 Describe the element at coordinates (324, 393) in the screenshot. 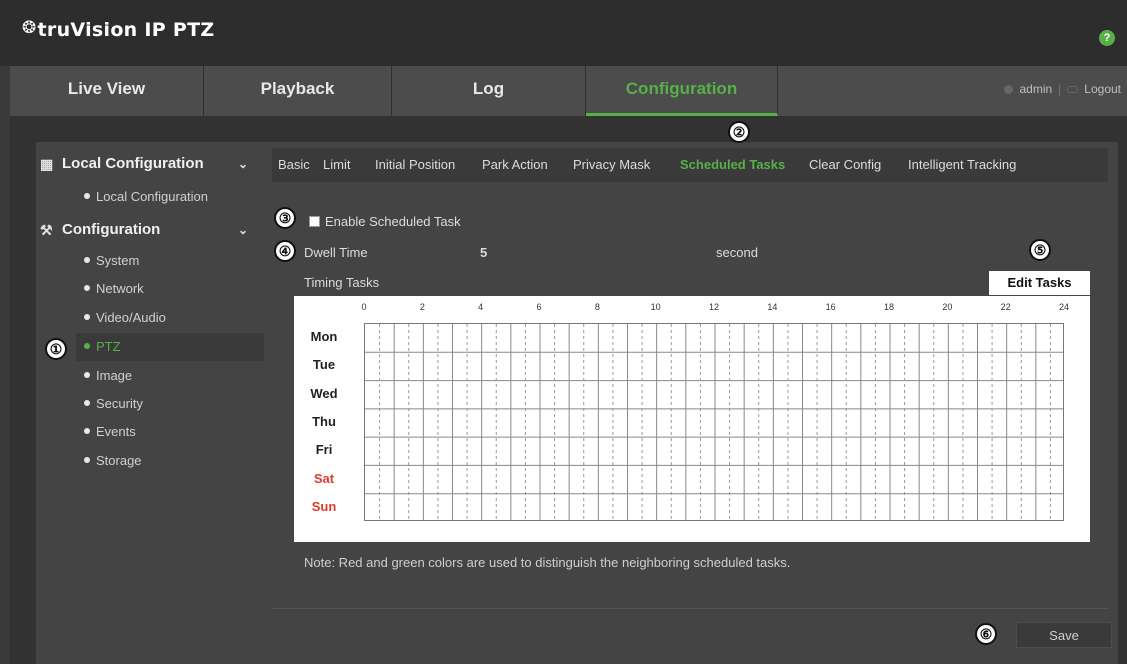

I see `day-label-wed: Wed` at that location.